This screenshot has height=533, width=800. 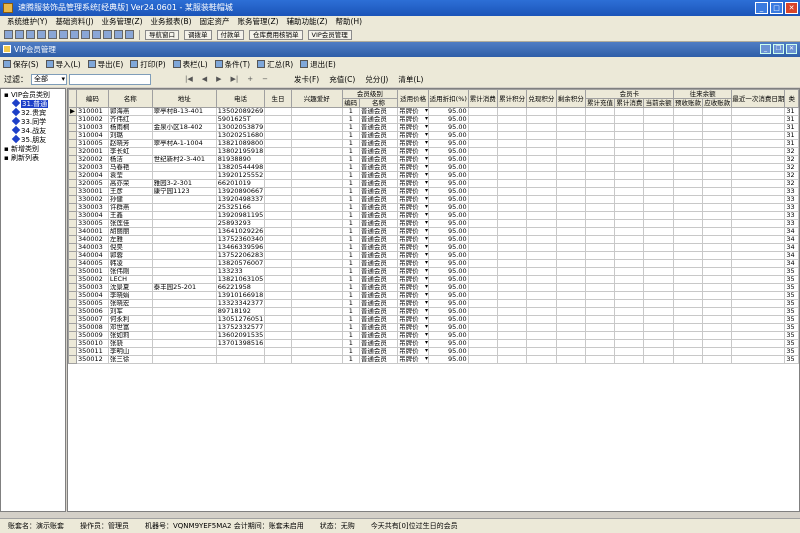 I want to click on table-cell: 康宁园1123, so click(x=184, y=191).